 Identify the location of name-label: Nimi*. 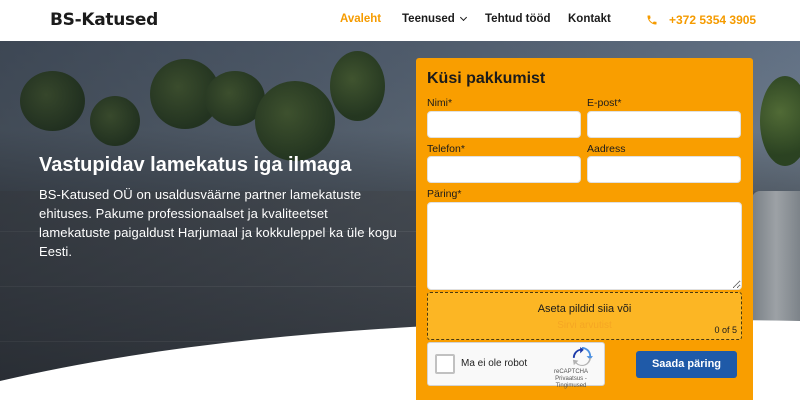
(440, 103).